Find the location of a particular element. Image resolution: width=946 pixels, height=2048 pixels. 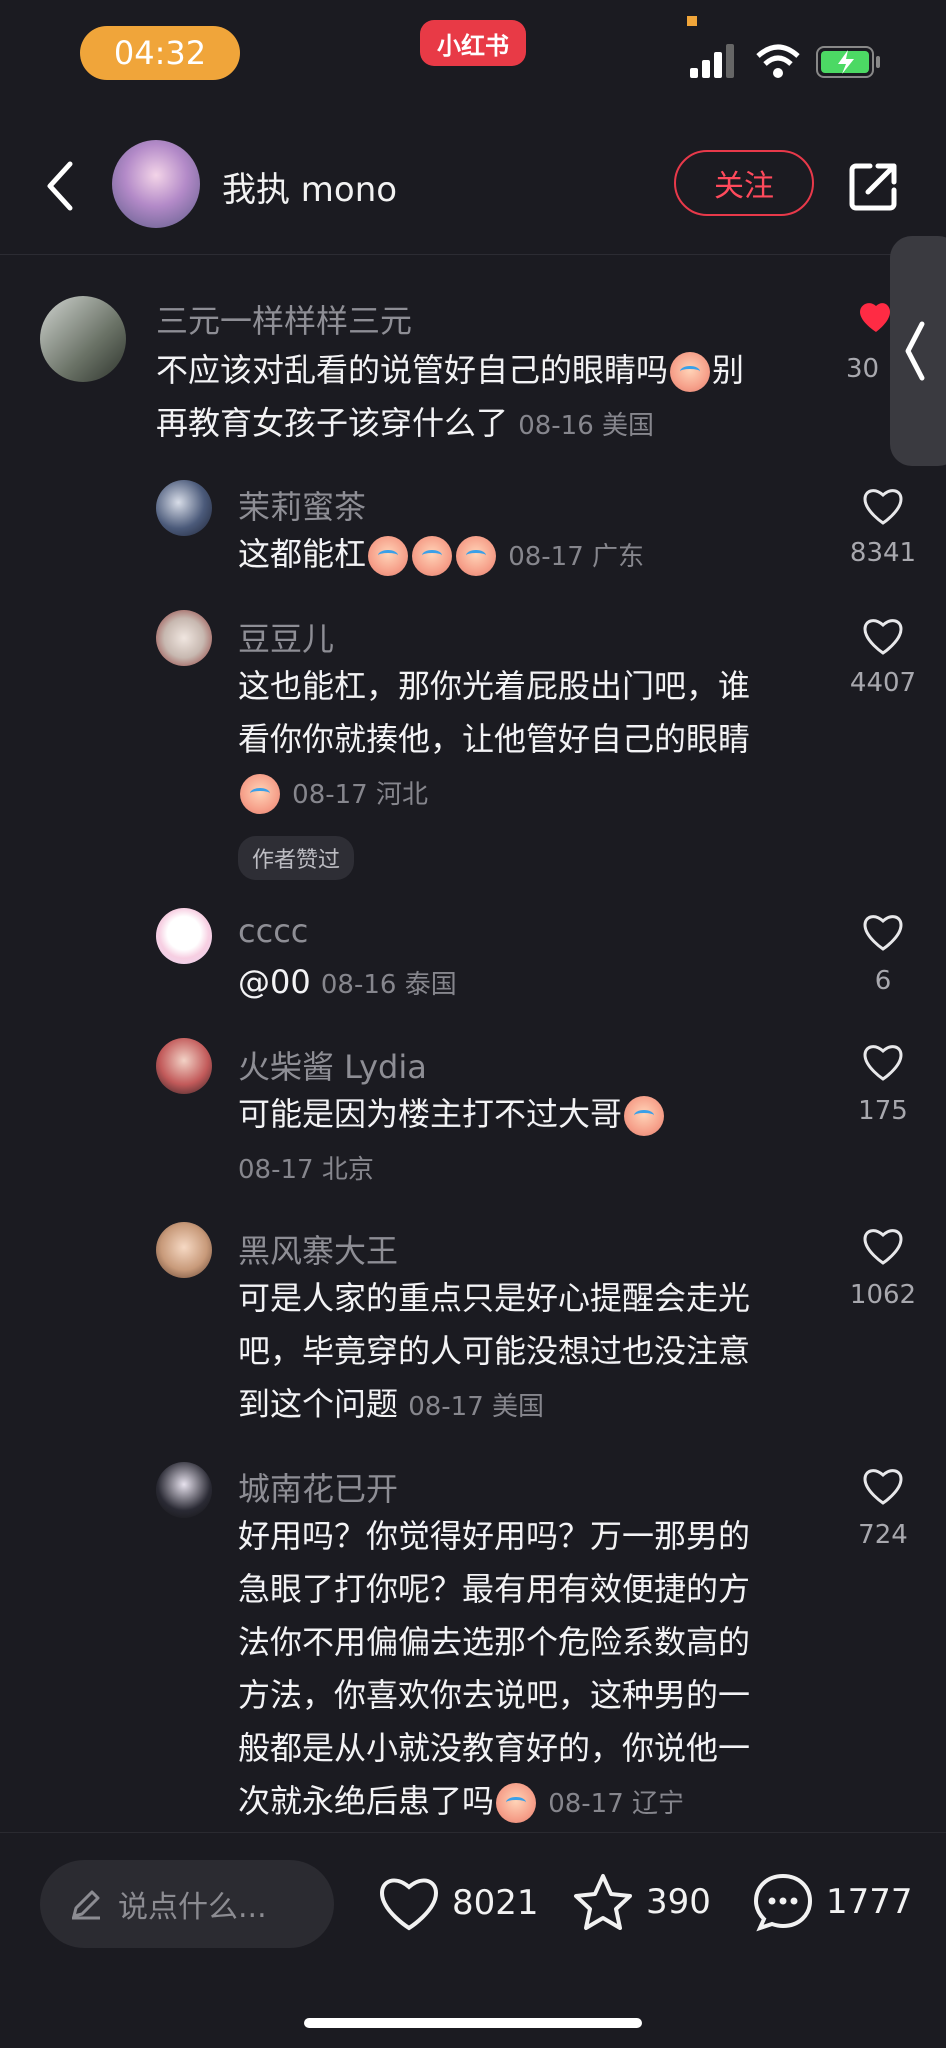

like-post-button: 8021 is located at coordinates (458, 1903).